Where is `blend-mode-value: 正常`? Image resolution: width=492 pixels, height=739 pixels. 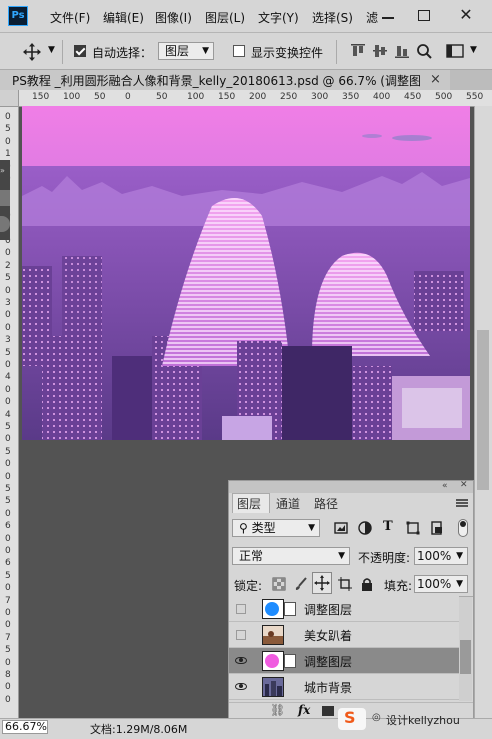
blend-mode-value: 正常 is located at coordinates (251, 556).